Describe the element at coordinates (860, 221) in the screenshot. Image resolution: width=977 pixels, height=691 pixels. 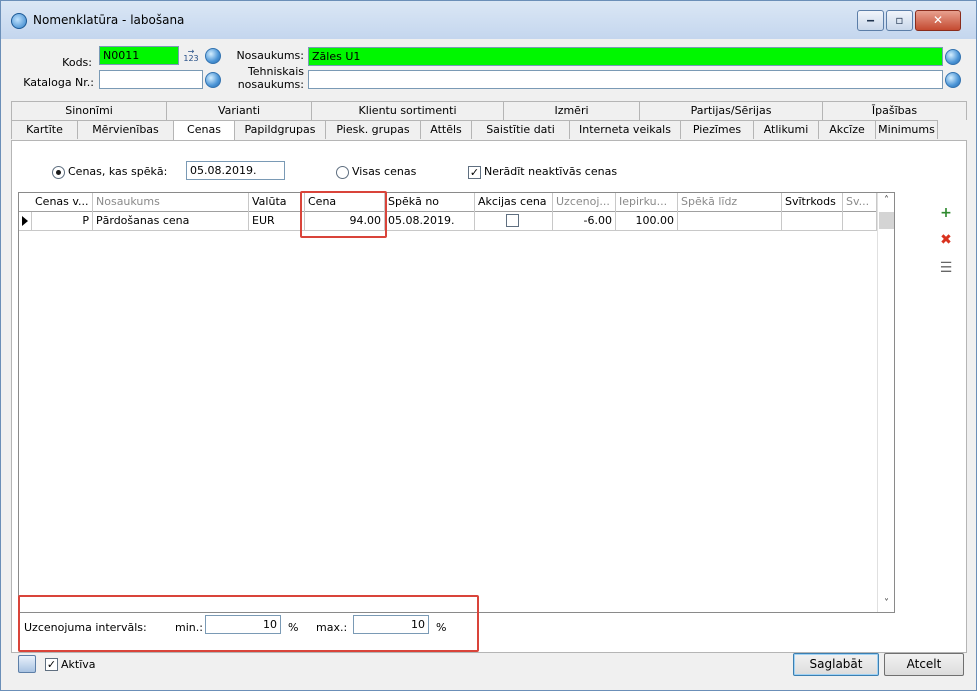
I see `cell-extra` at that location.